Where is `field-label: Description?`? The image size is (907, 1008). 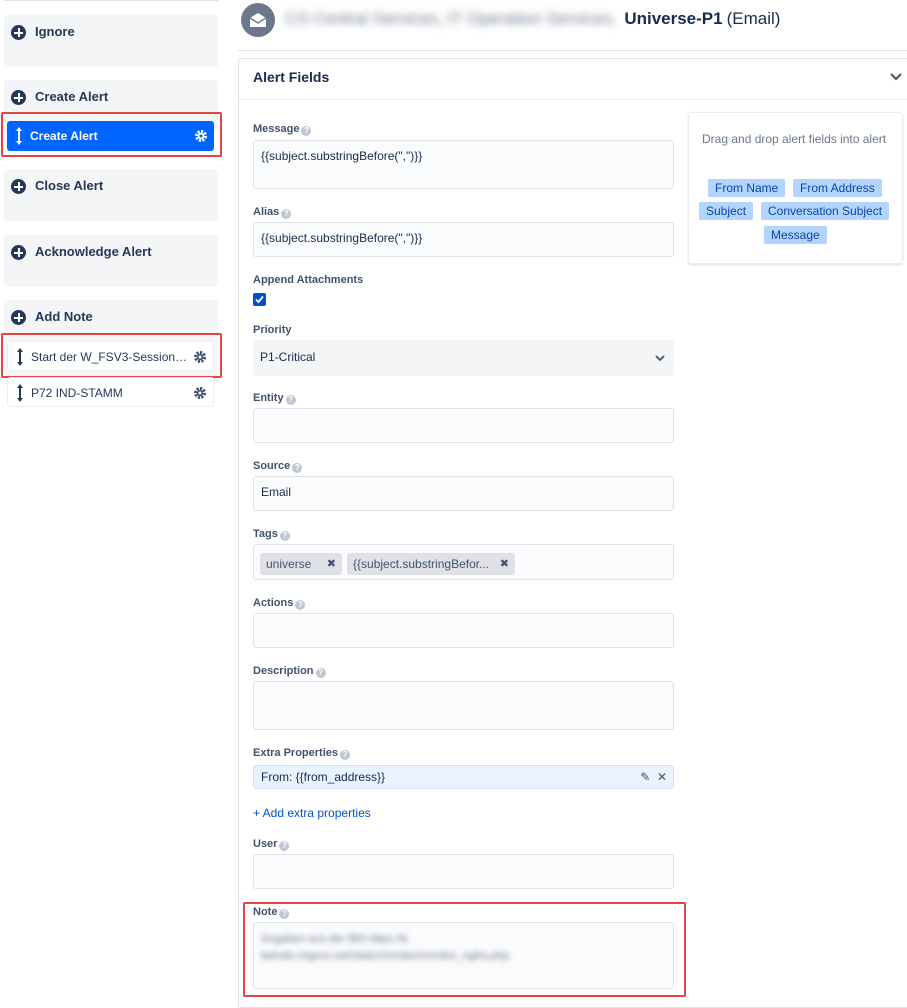
field-label: Description? is located at coordinates (289, 671).